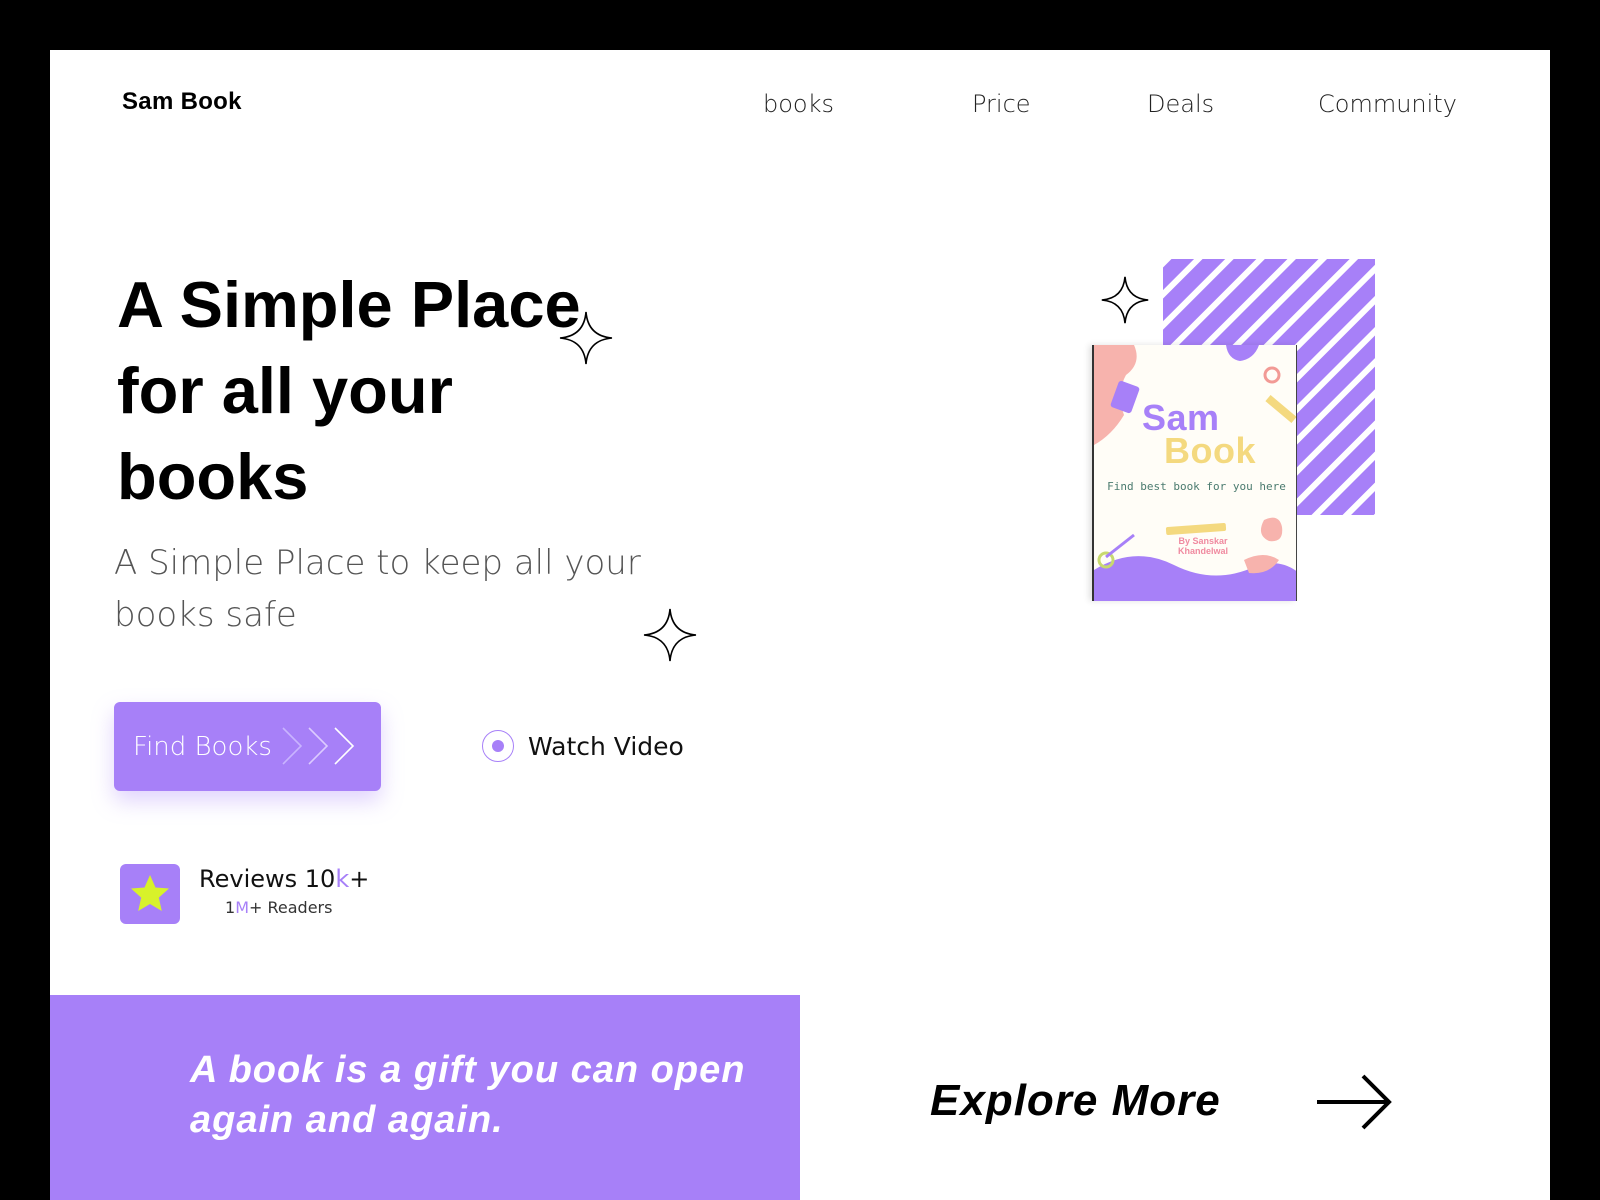 Image resolution: width=1600 pixels, height=1200 pixels. What do you see at coordinates (279, 907) in the screenshot?
I see `readers-count: 1M+ Readers` at bounding box center [279, 907].